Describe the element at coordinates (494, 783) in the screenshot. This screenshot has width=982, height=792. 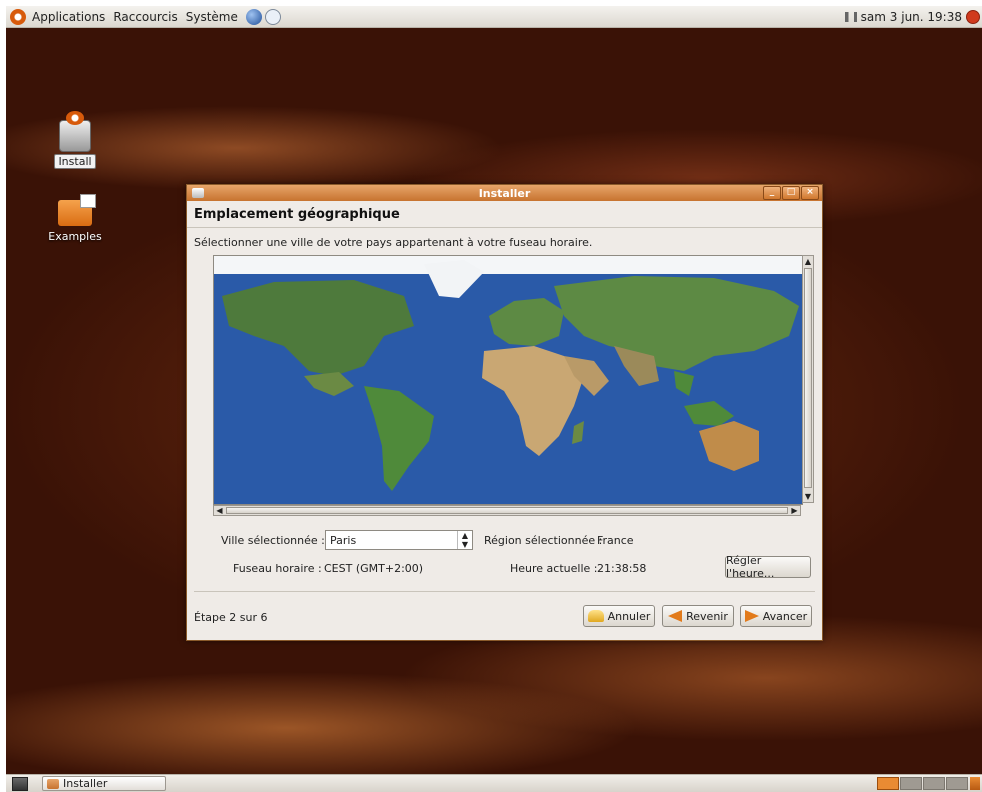
I see `bottom-panel: Installer` at that location.